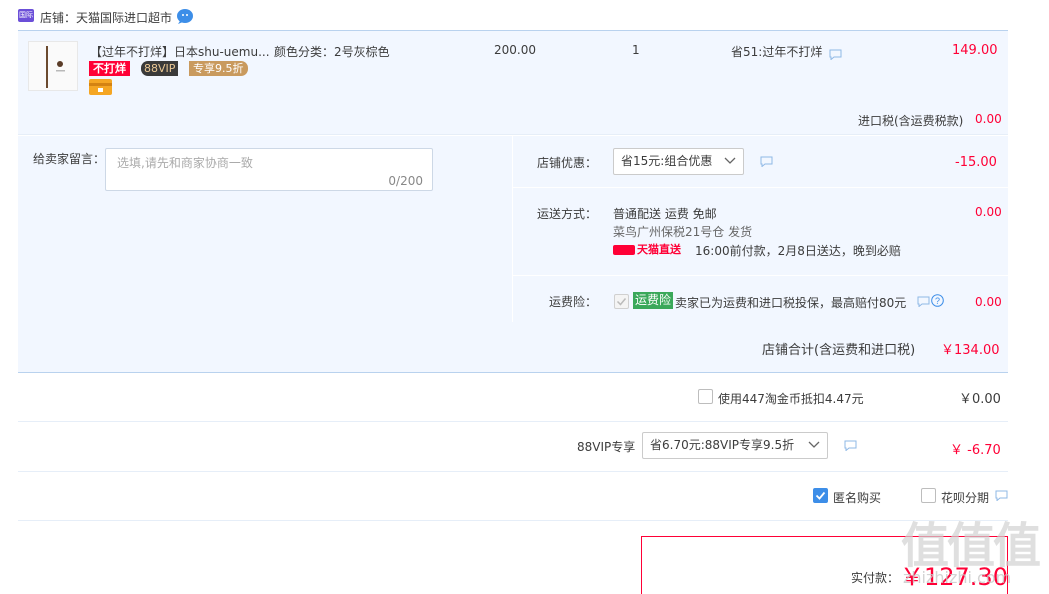  I want to click on item-quantity: 1, so click(636, 50).